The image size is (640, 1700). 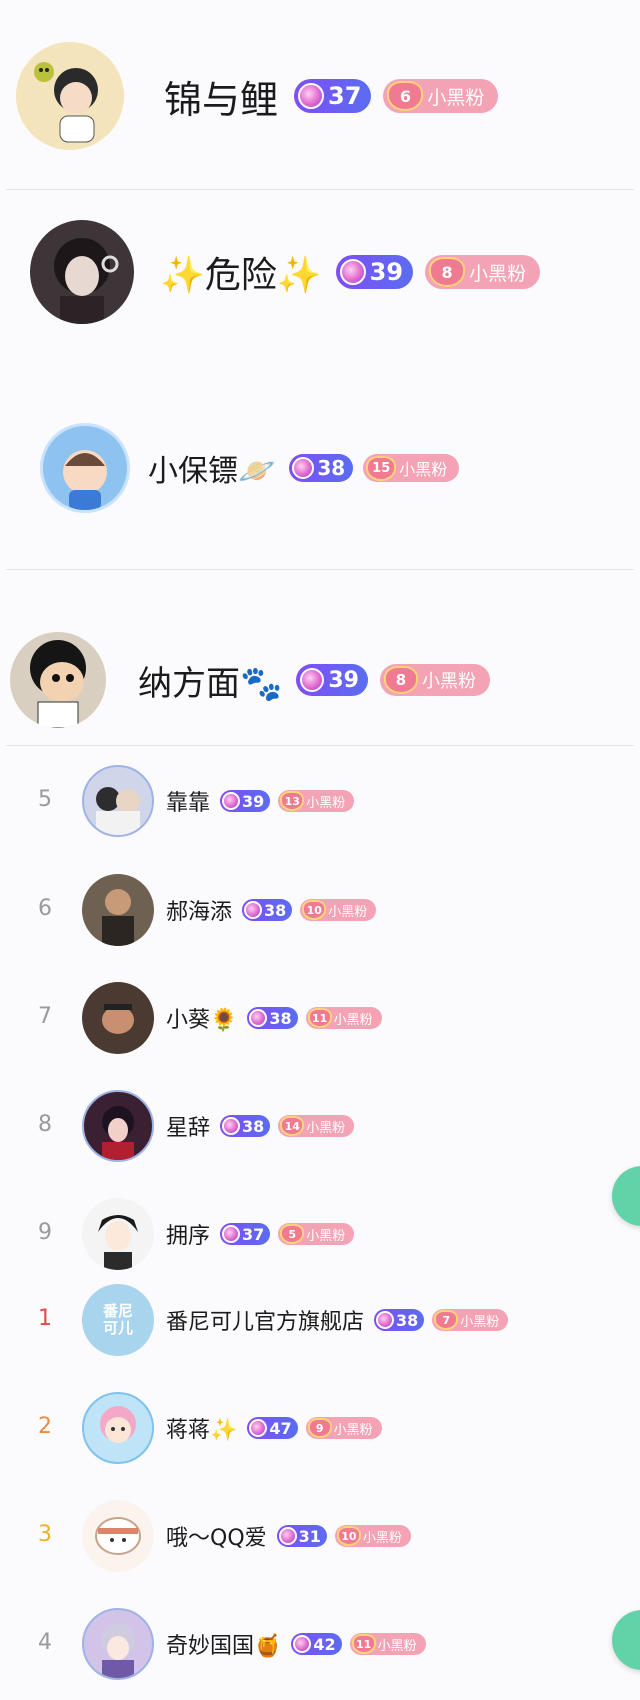 I want to click on shop-logo: 番尼可儿, so click(x=118, y=1320).